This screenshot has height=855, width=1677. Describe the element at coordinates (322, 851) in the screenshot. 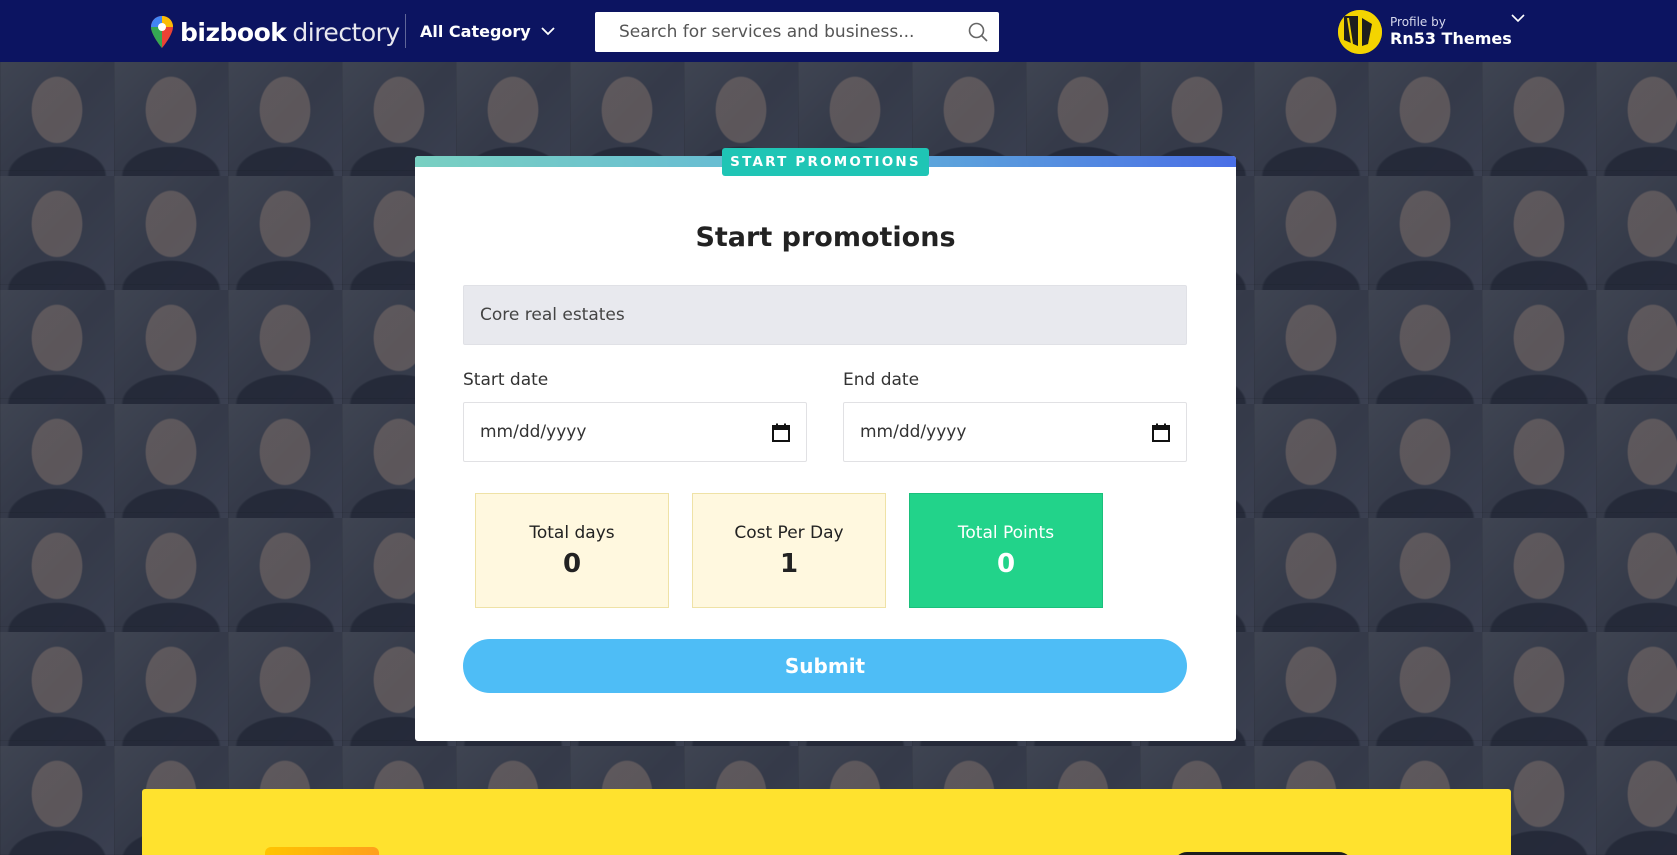

I see `banner-graphic-left` at that location.